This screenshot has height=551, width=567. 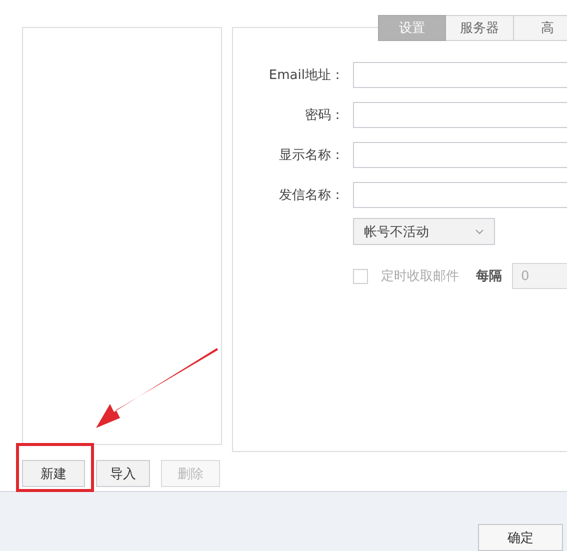 What do you see at coordinates (324, 115) in the screenshot?
I see `field-label: 密码：` at bounding box center [324, 115].